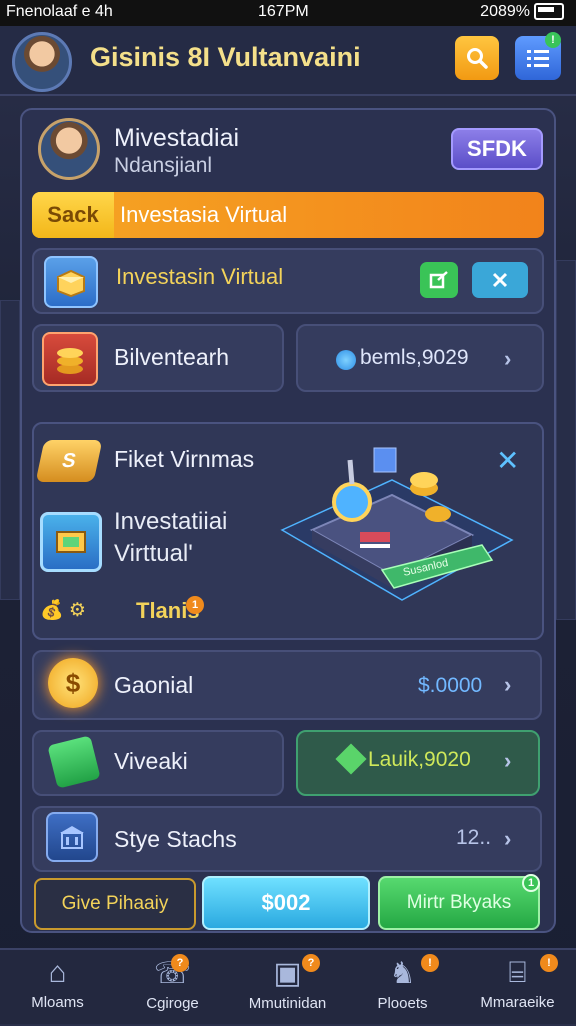  What do you see at coordinates (69, 461) in the screenshot?
I see `coin-tag-icon: S` at bounding box center [69, 461].